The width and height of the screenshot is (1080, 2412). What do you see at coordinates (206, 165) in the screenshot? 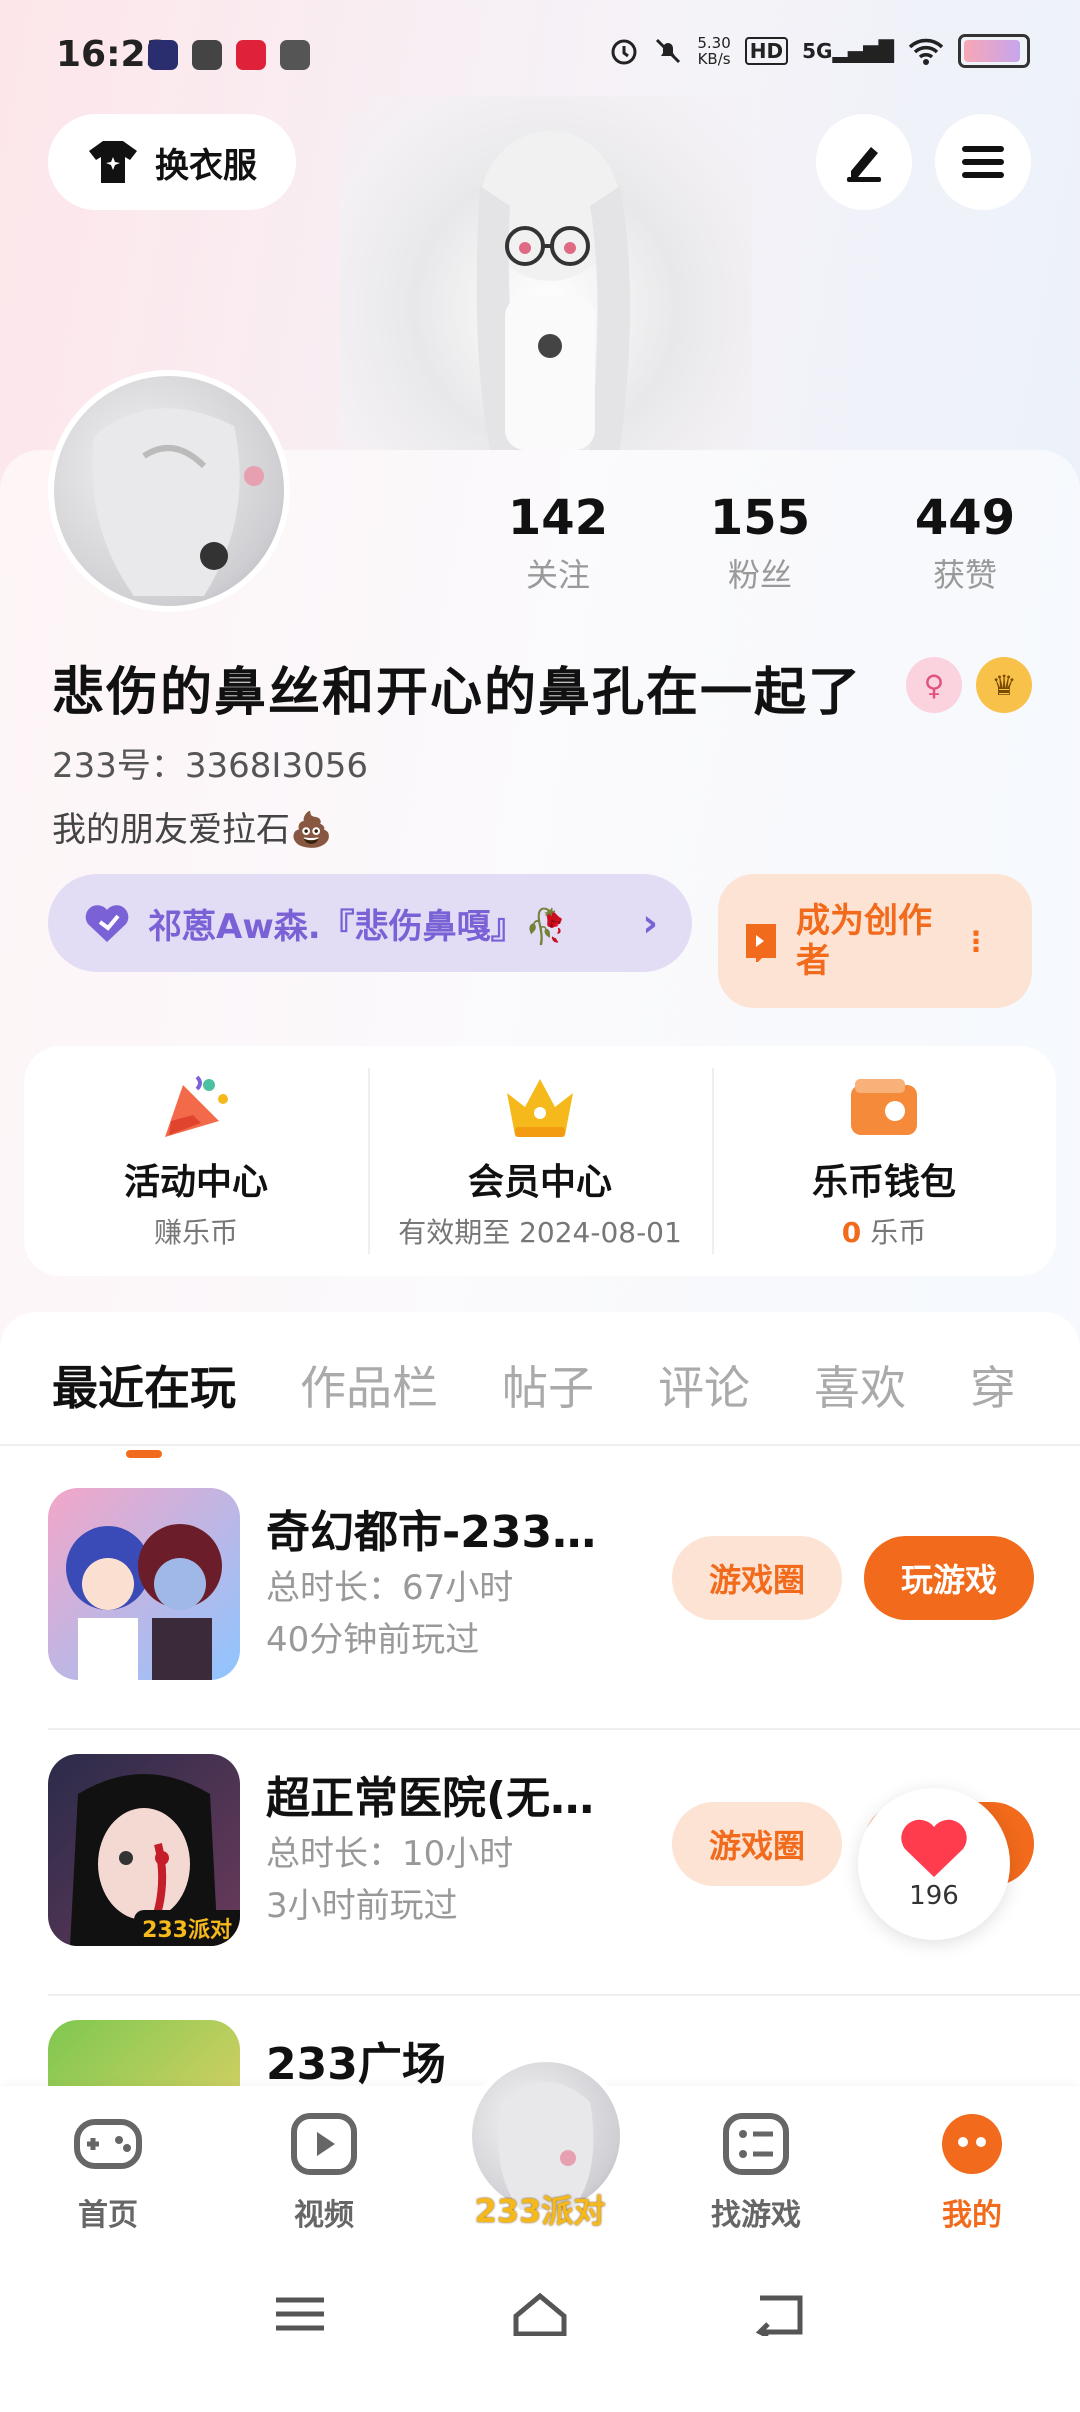
I see `outfit-label: 换衣服` at bounding box center [206, 165].